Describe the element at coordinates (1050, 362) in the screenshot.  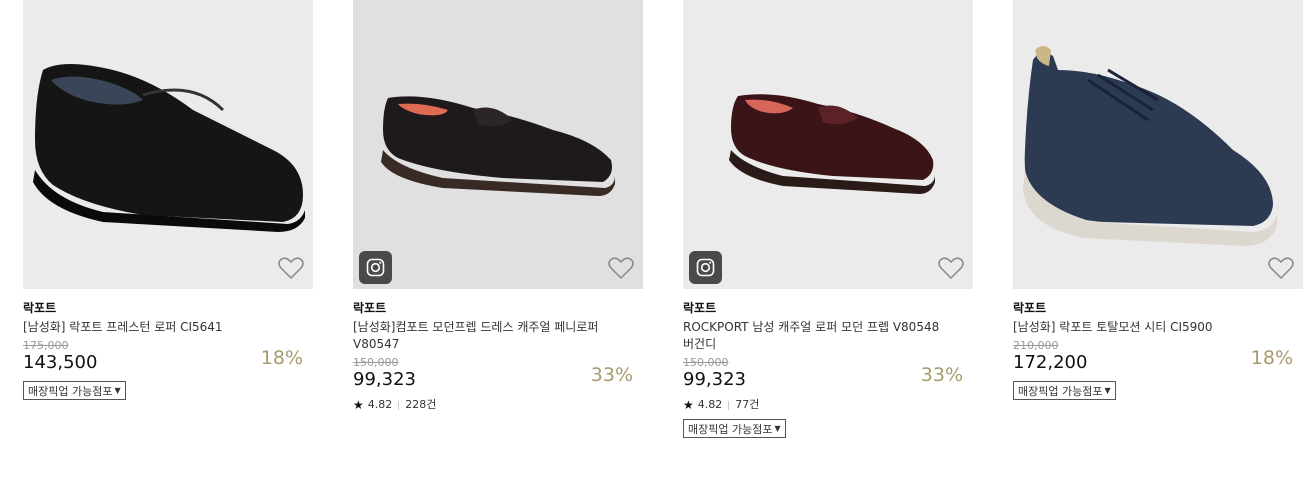
I see `sale-price: 172,200` at that location.